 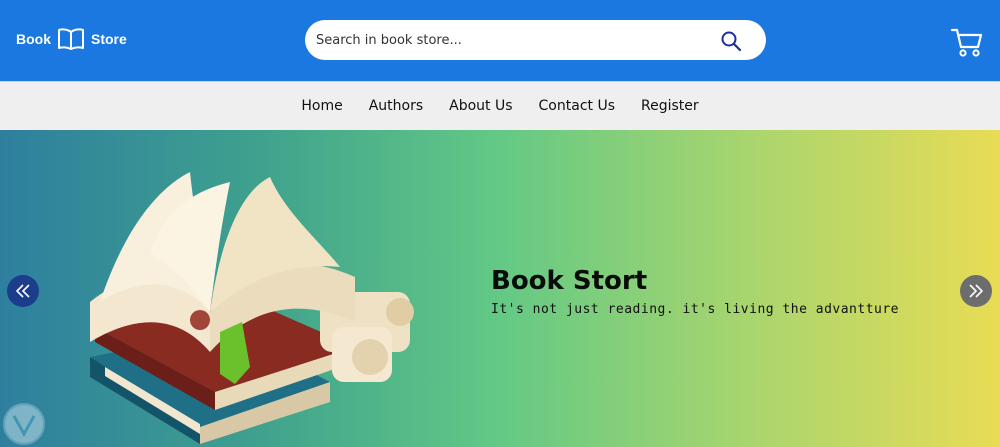 What do you see at coordinates (731, 41) in the screenshot?
I see `search-icon` at bounding box center [731, 41].